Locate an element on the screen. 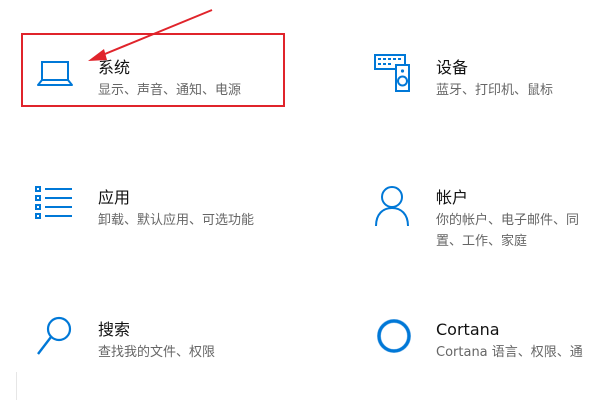 The height and width of the screenshot is (400, 600). tile-title: 帐户 is located at coordinates (452, 197).